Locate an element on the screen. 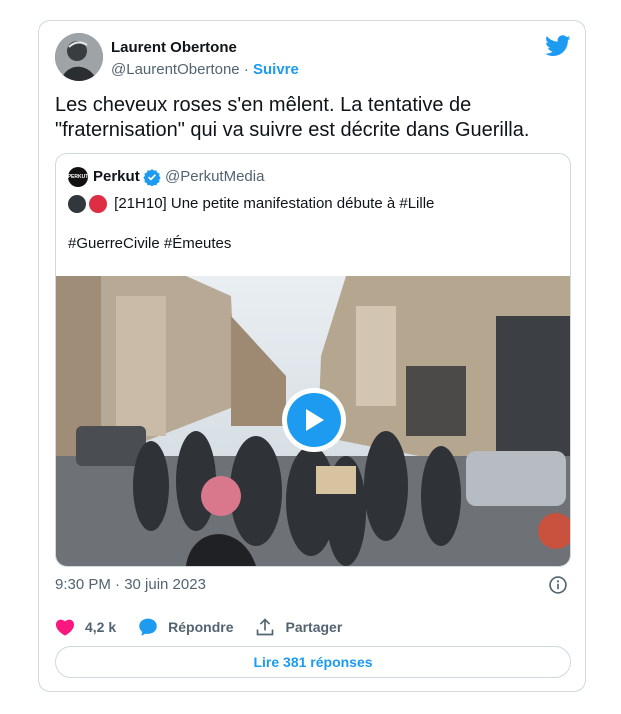 The width and height of the screenshot is (621, 714). author-avatar is located at coordinates (79, 57).